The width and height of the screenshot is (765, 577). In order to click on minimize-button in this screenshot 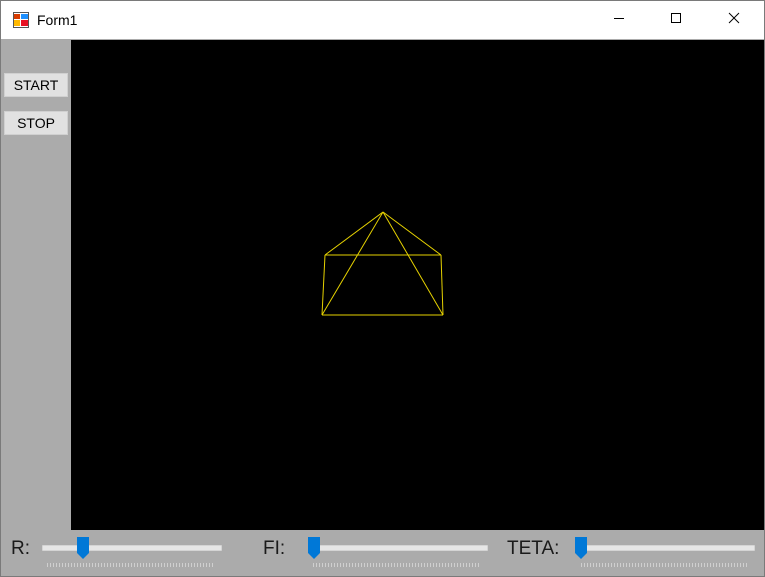, I will do `click(619, 20)`.